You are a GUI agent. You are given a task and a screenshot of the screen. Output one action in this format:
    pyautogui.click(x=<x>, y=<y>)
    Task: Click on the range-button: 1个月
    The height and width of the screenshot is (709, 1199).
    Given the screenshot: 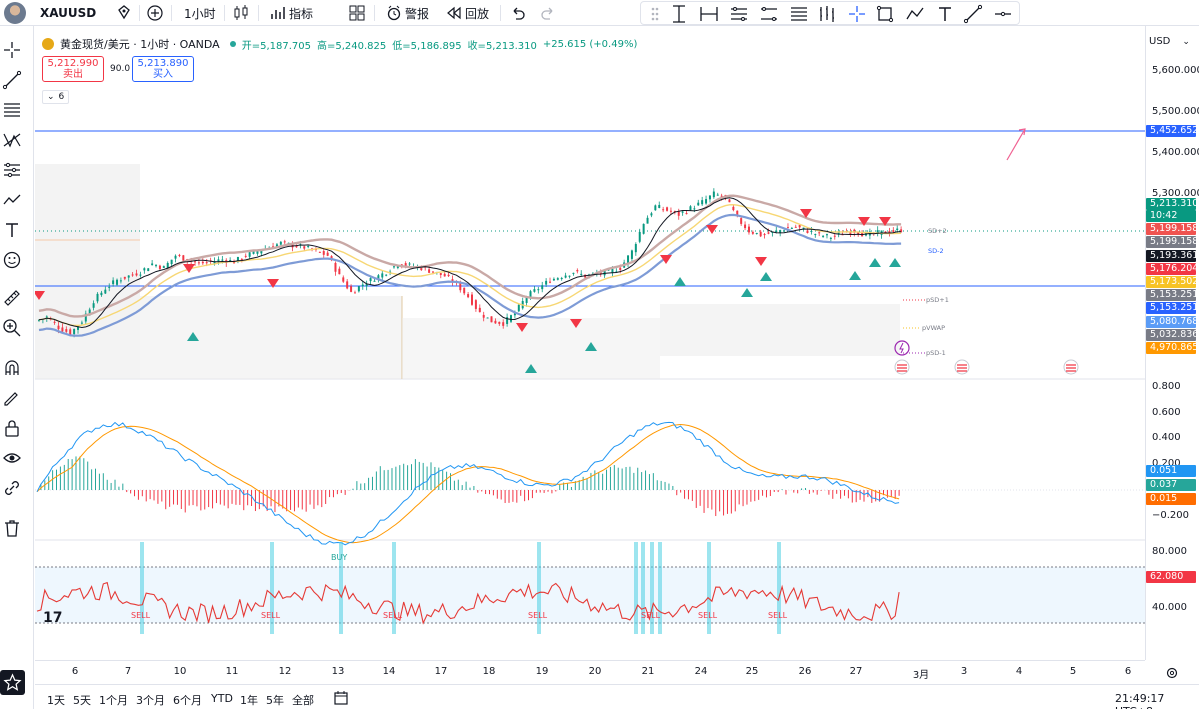 What is the action you would take?
    pyautogui.click(x=113, y=700)
    